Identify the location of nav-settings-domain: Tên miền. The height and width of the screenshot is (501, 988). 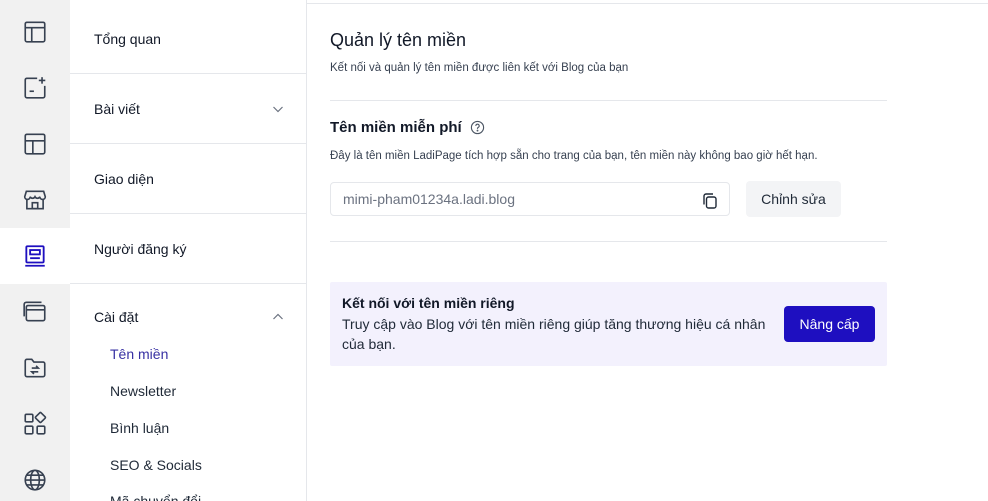
(139, 354).